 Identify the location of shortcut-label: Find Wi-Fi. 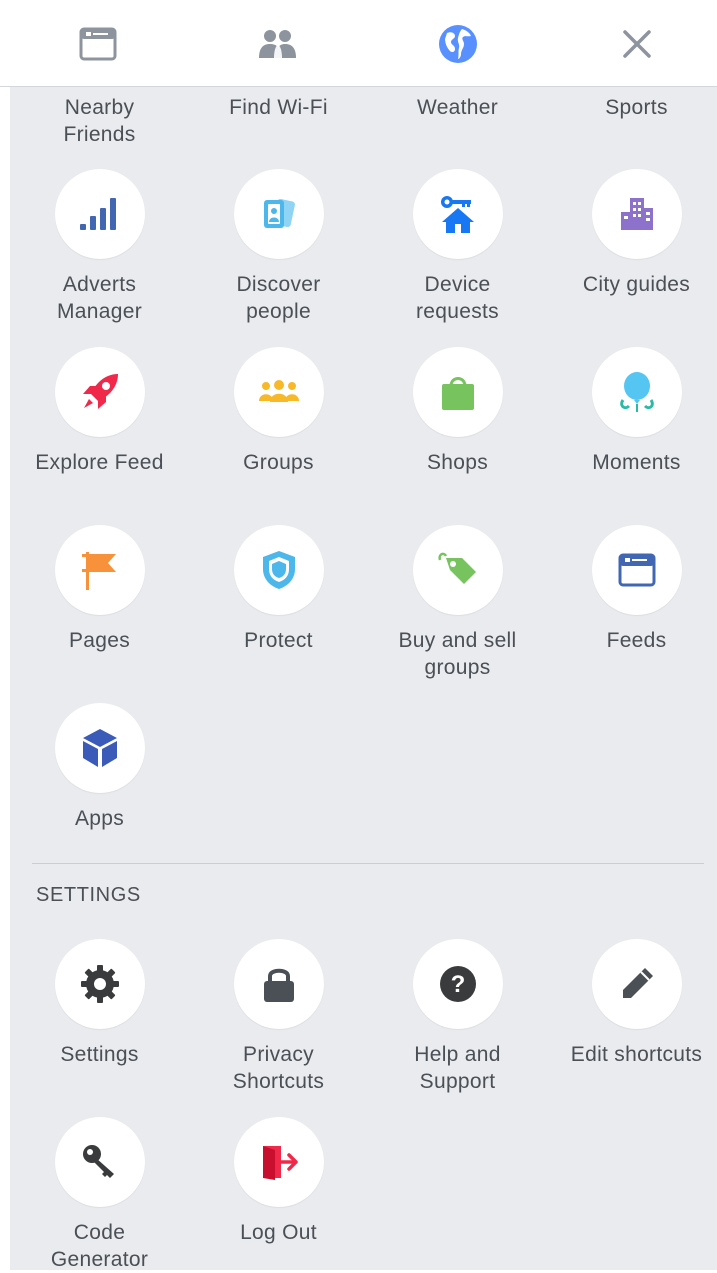
(278, 107).